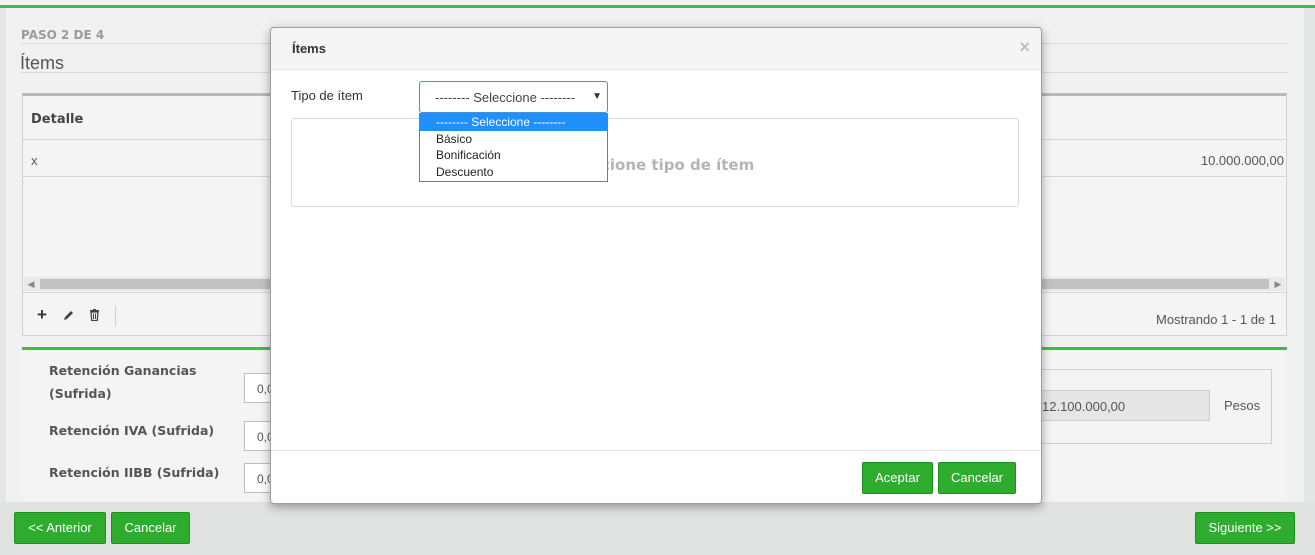  What do you see at coordinates (57, 119) in the screenshot?
I see `column-header-detail: Detalle` at bounding box center [57, 119].